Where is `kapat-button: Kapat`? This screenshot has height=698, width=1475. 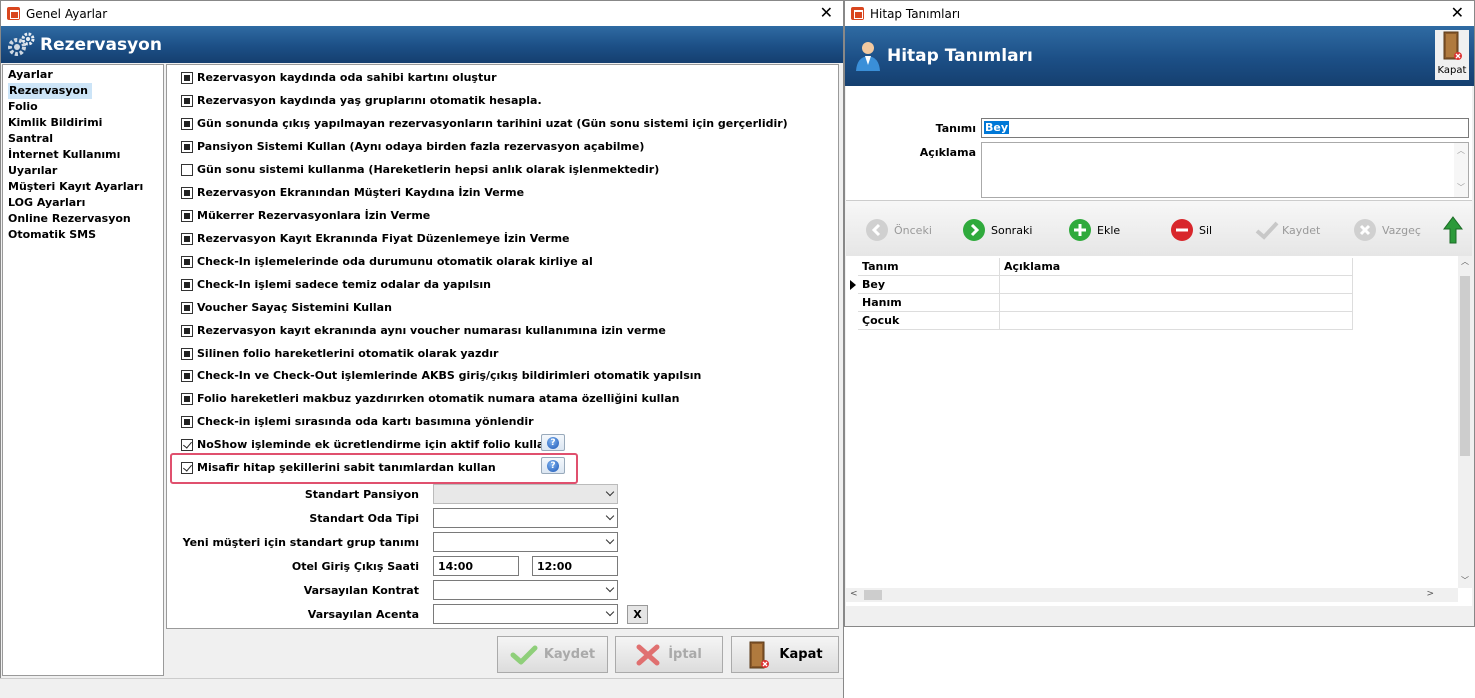 kapat-button: Kapat is located at coordinates (785, 654).